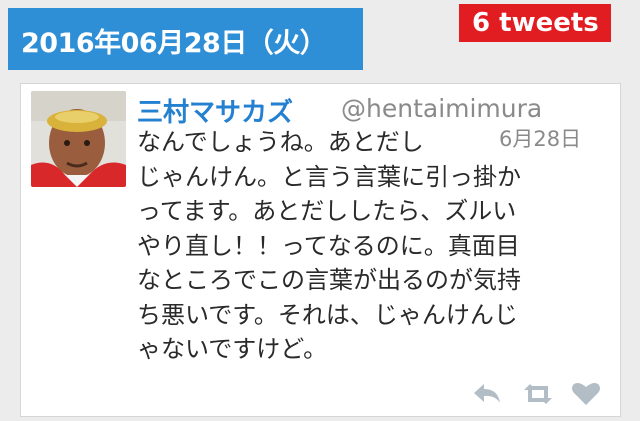  Describe the element at coordinates (586, 394) in the screenshot. I see `favorite-icon` at that location.